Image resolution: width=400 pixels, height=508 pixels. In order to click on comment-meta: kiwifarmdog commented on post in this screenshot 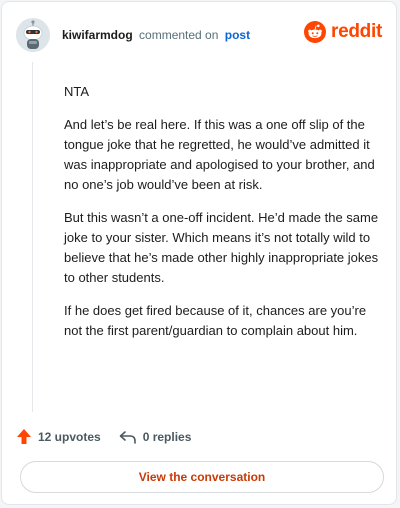, I will do `click(156, 35)`.